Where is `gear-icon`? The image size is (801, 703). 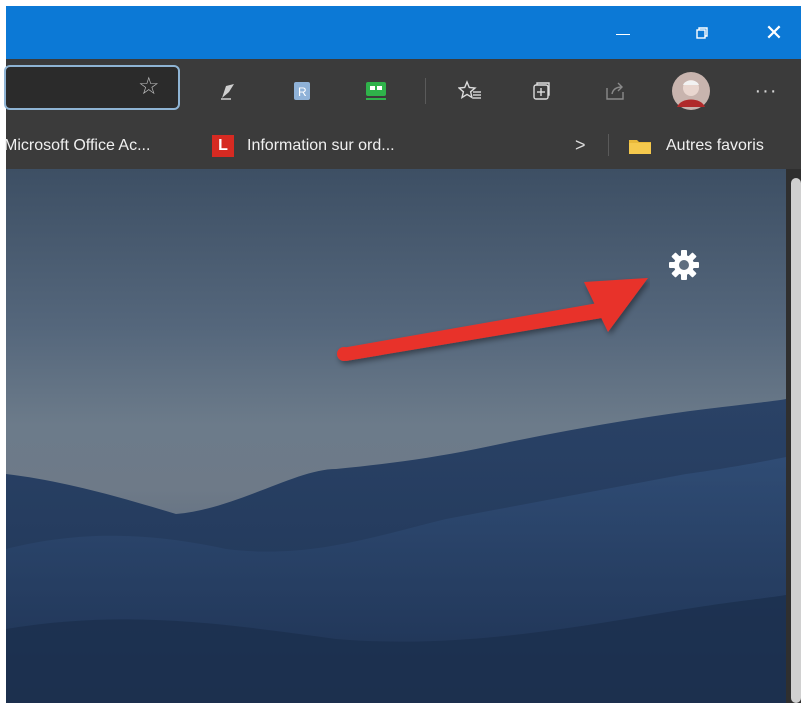 gear-icon is located at coordinates (684, 265).